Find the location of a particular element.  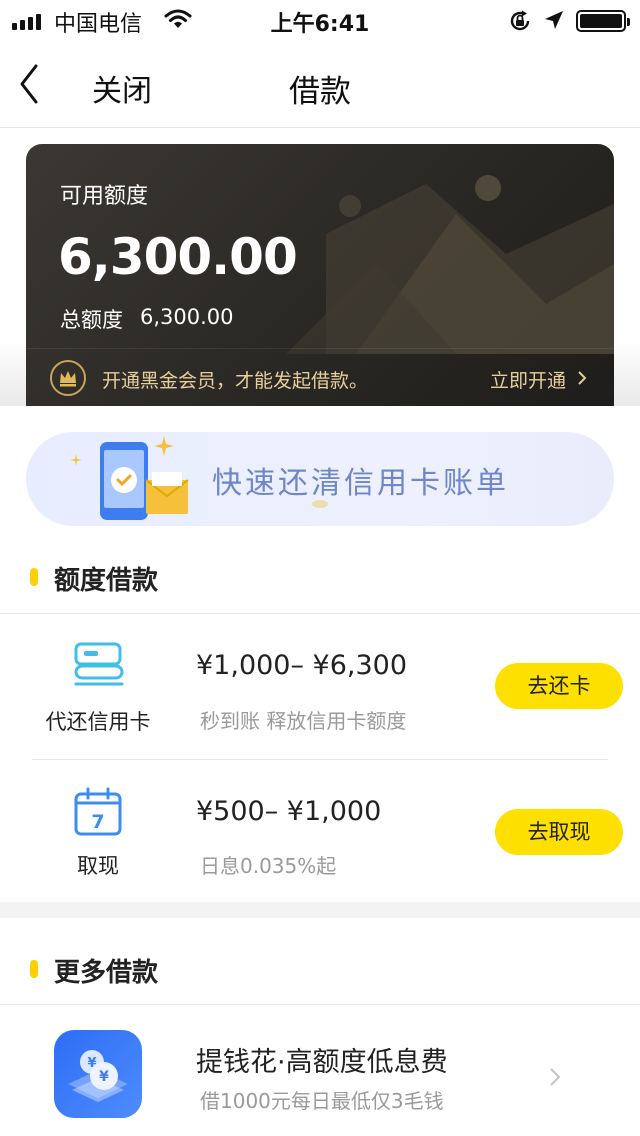

section-title: 更多借款 is located at coordinates (106, 973).